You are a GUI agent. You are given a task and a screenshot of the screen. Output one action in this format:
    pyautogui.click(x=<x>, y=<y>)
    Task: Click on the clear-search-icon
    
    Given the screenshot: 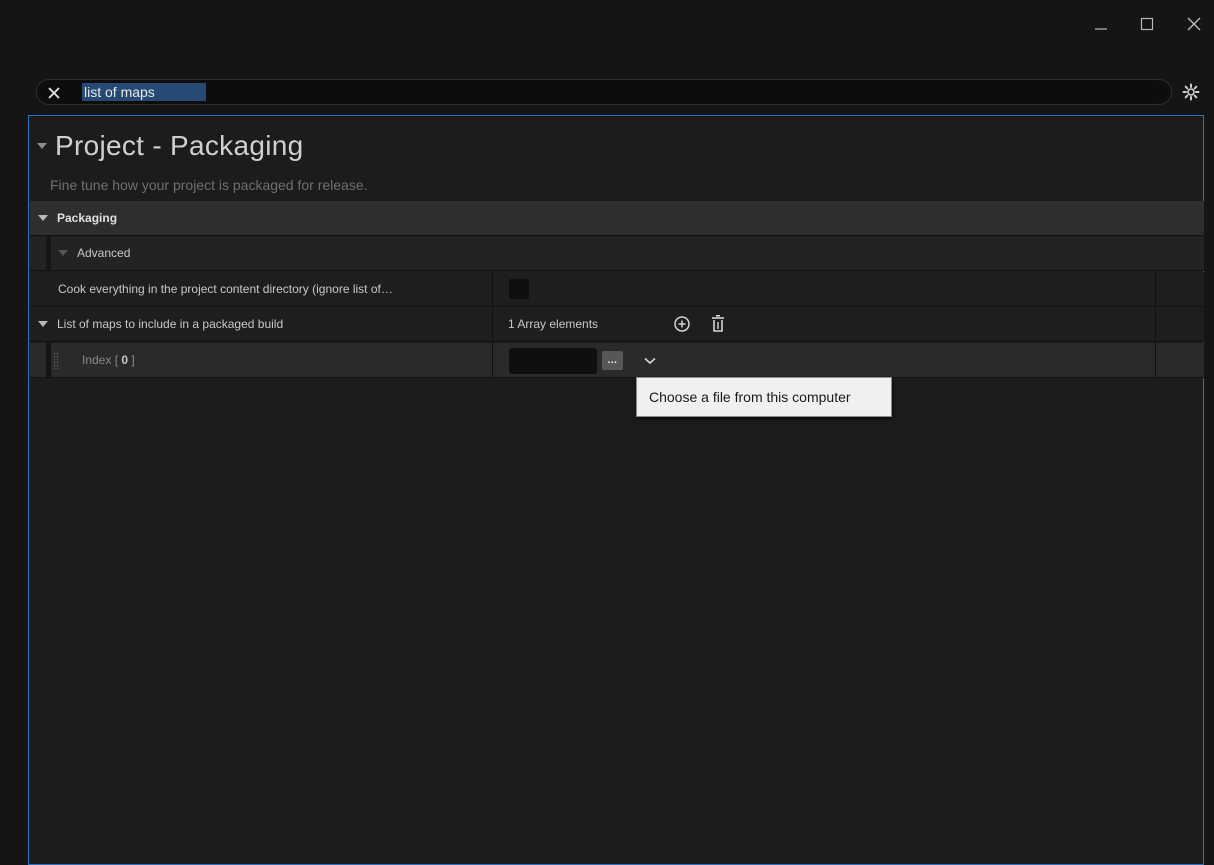 What is the action you would take?
    pyautogui.click(x=54, y=93)
    